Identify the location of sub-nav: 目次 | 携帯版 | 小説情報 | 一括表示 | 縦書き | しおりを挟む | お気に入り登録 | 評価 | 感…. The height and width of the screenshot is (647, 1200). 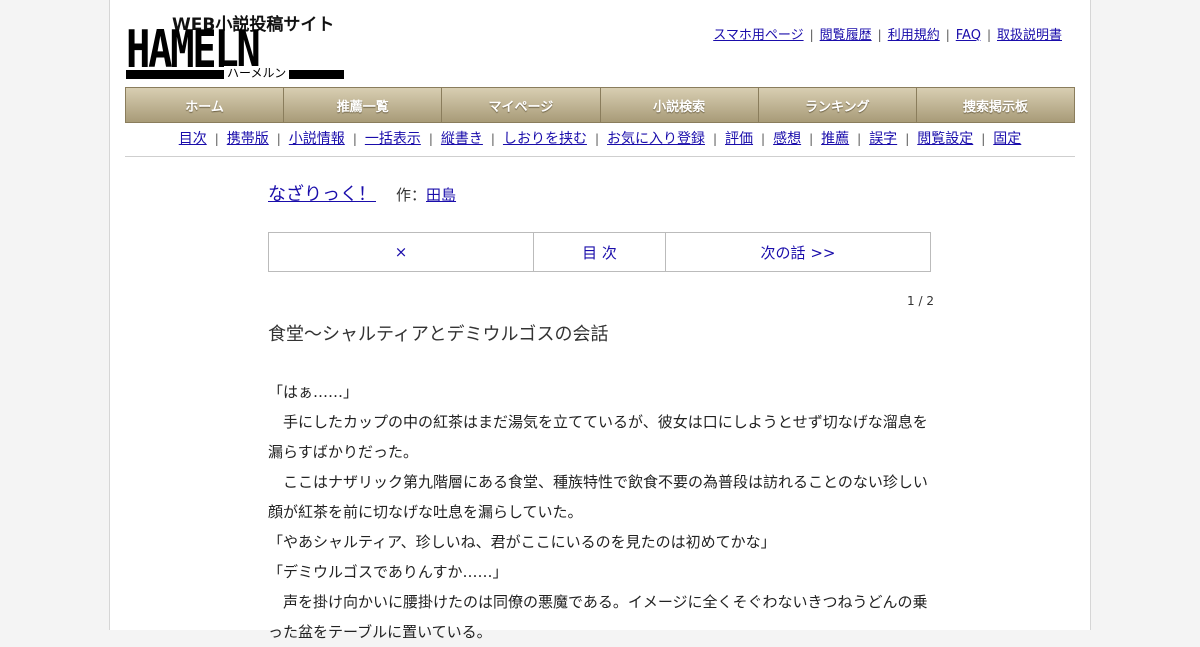
(600, 138).